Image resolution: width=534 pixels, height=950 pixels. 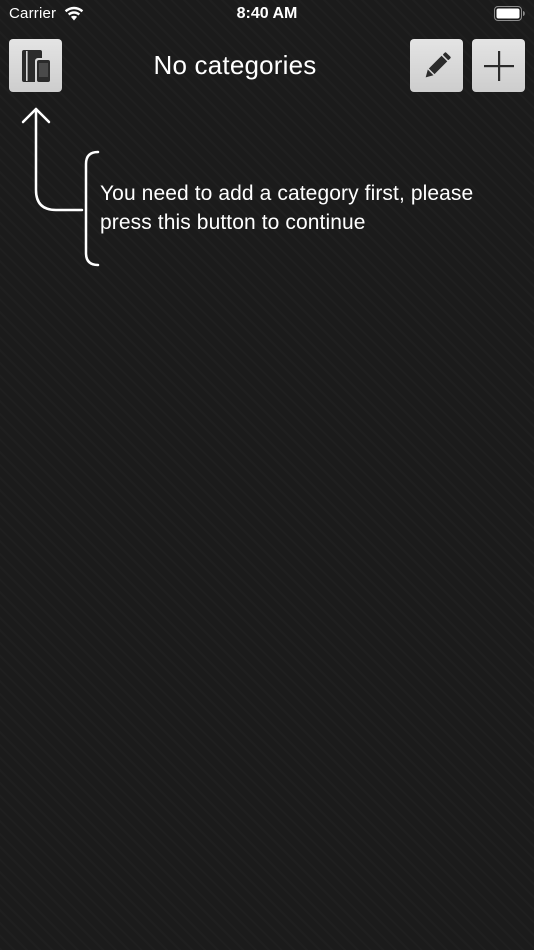 I want to click on status-bar: Carrier 8:40 AM, so click(x=267, y=14).